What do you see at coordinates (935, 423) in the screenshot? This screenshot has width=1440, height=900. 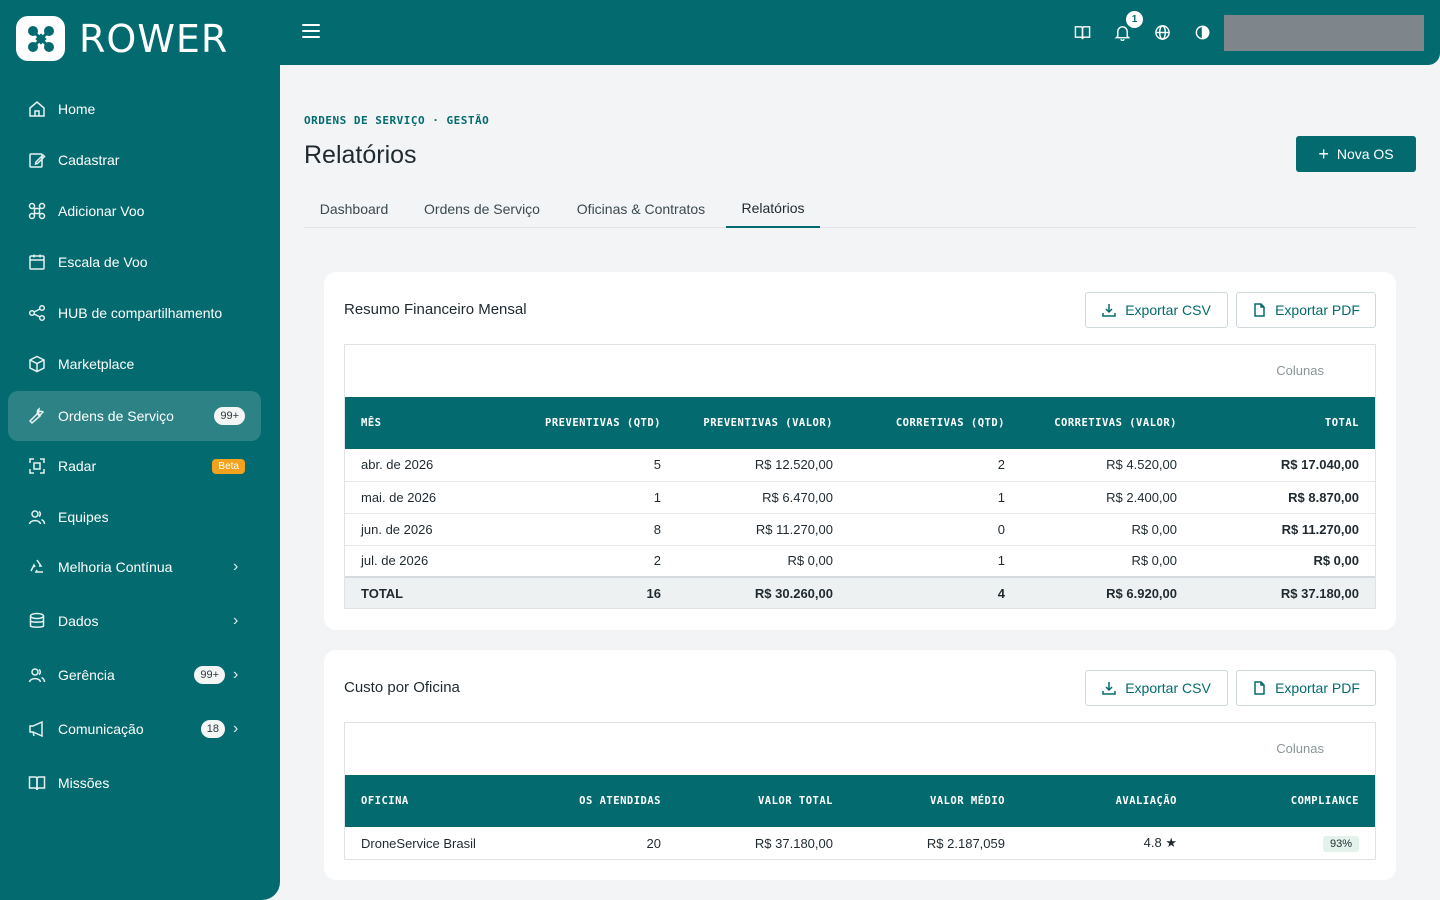 I see `header-corretivas-qtd: CORRETIVAS (QTD)` at bounding box center [935, 423].